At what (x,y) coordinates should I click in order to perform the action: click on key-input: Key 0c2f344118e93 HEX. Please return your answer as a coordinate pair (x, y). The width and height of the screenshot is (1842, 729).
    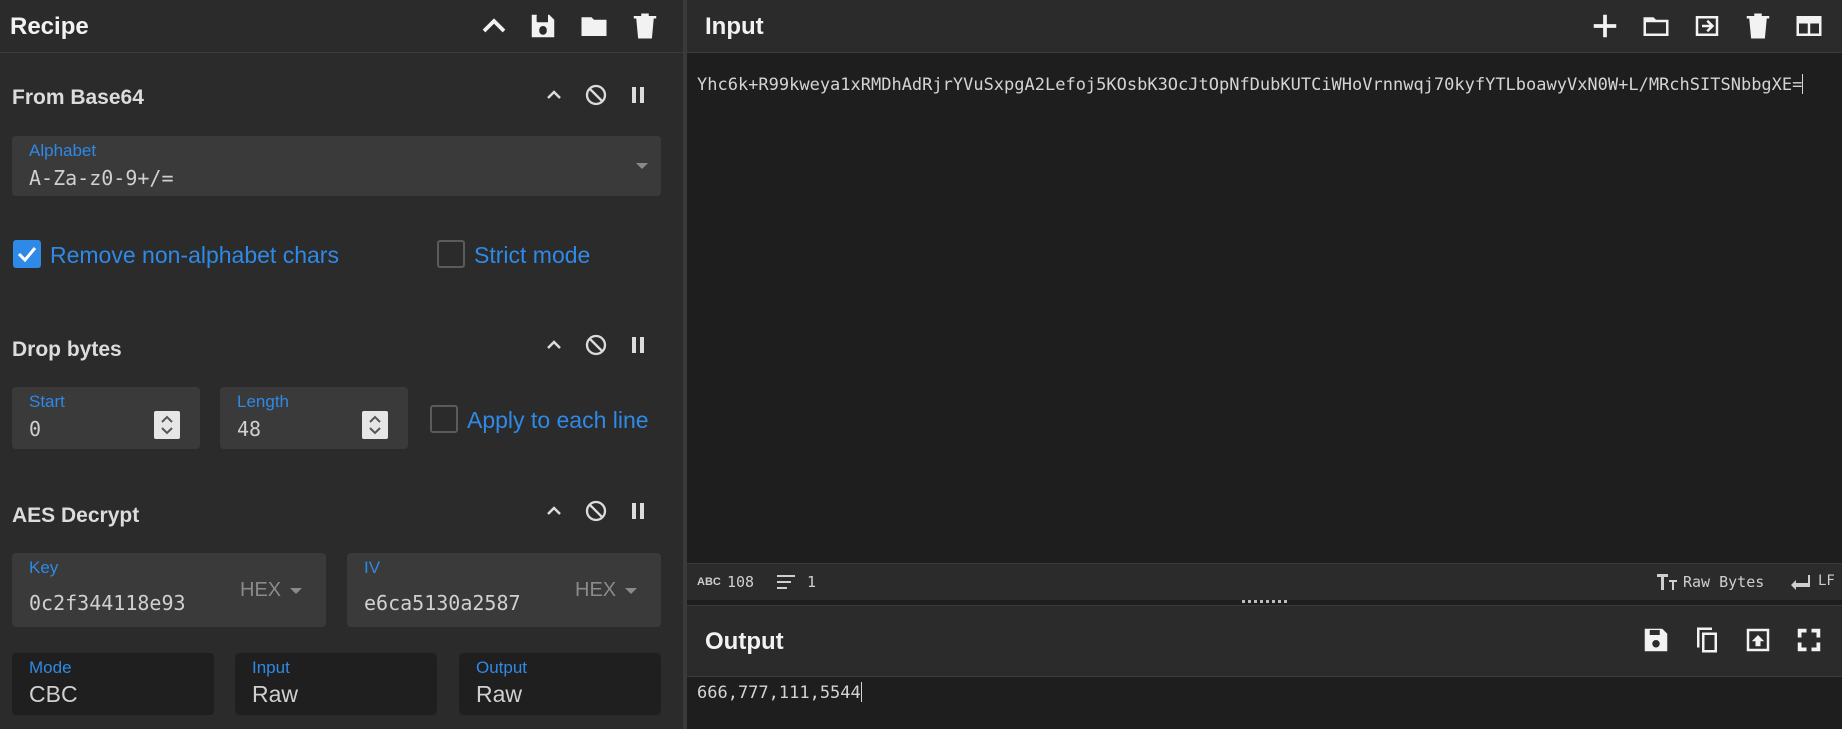
    Looking at the image, I should click on (169, 590).